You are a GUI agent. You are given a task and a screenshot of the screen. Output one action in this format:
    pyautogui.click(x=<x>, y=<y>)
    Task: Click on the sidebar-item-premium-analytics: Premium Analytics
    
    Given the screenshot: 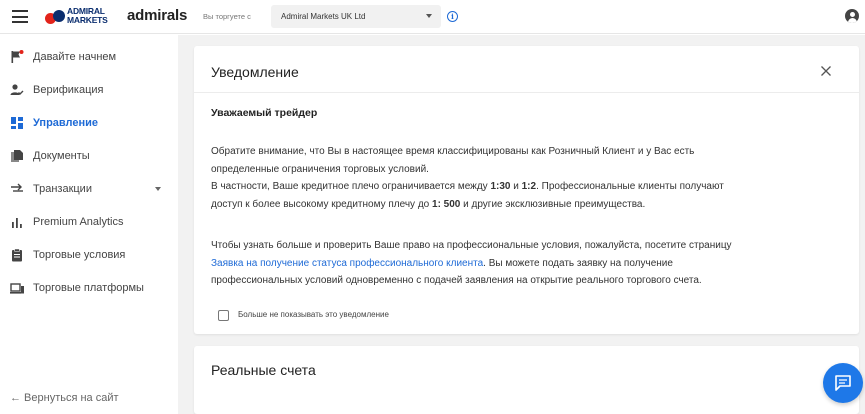 What is the action you would take?
    pyautogui.click(x=89, y=222)
    